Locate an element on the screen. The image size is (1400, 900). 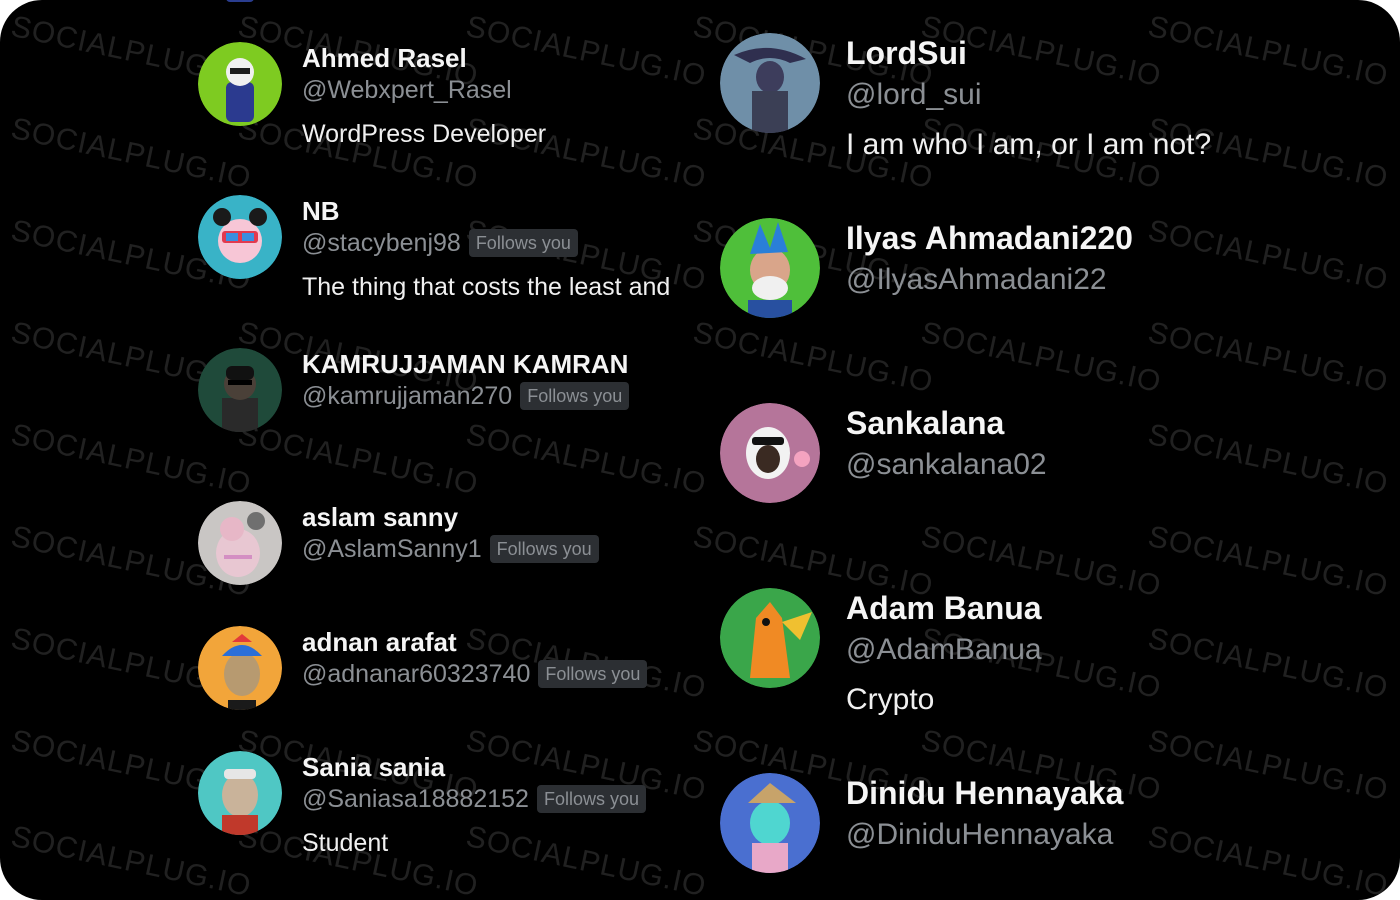
bio: Student is located at coordinates (345, 843).